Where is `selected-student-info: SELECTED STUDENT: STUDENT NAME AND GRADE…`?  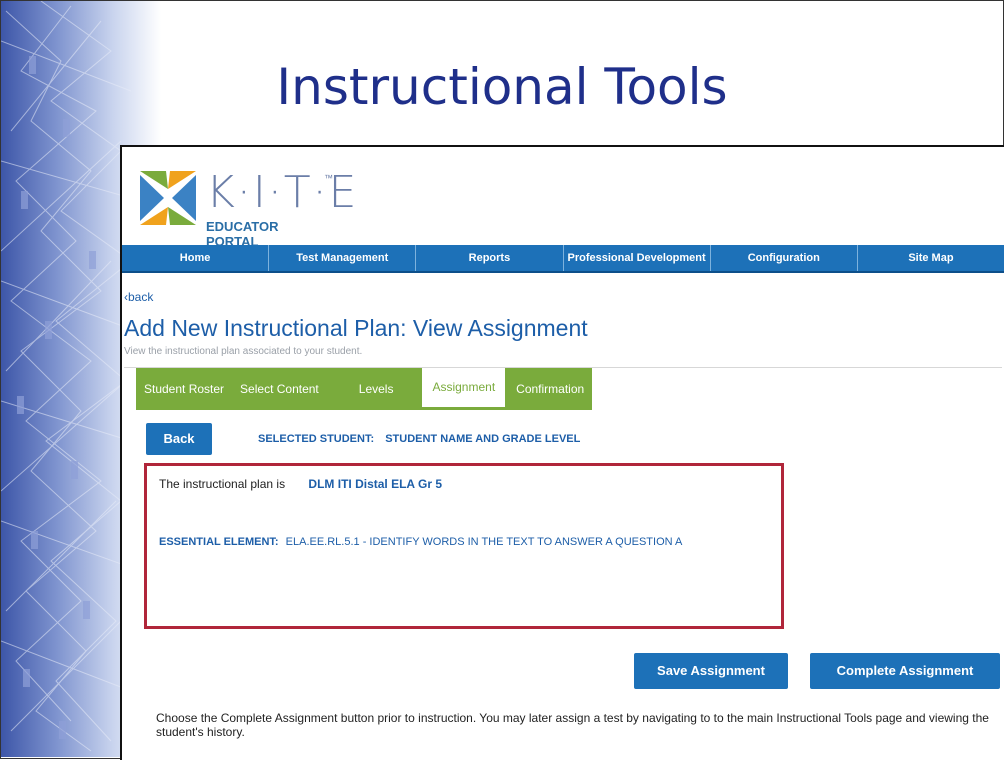 selected-student-info: SELECTED STUDENT: STUDENT NAME AND GRADE… is located at coordinates (423, 439).